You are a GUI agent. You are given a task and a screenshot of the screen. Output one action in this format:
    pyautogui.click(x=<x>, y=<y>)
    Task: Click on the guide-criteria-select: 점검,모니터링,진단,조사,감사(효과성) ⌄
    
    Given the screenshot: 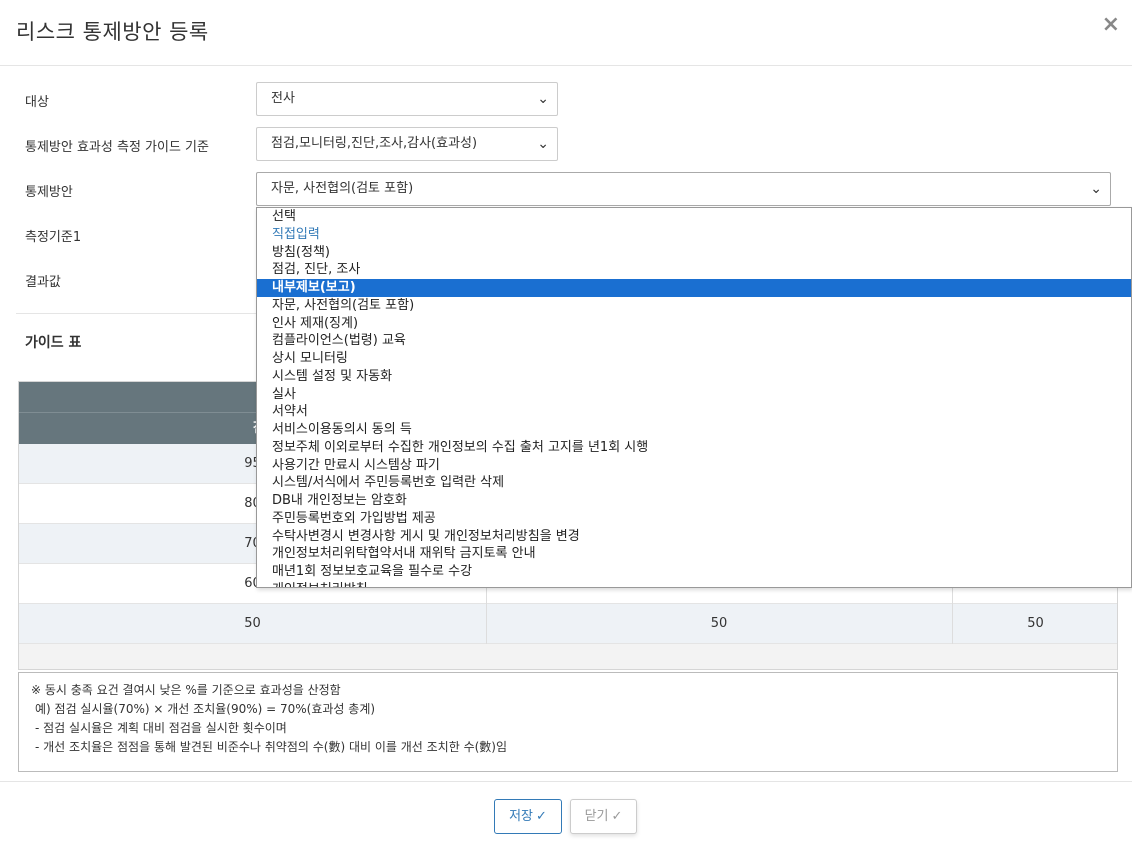 What is the action you would take?
    pyautogui.click(x=407, y=144)
    